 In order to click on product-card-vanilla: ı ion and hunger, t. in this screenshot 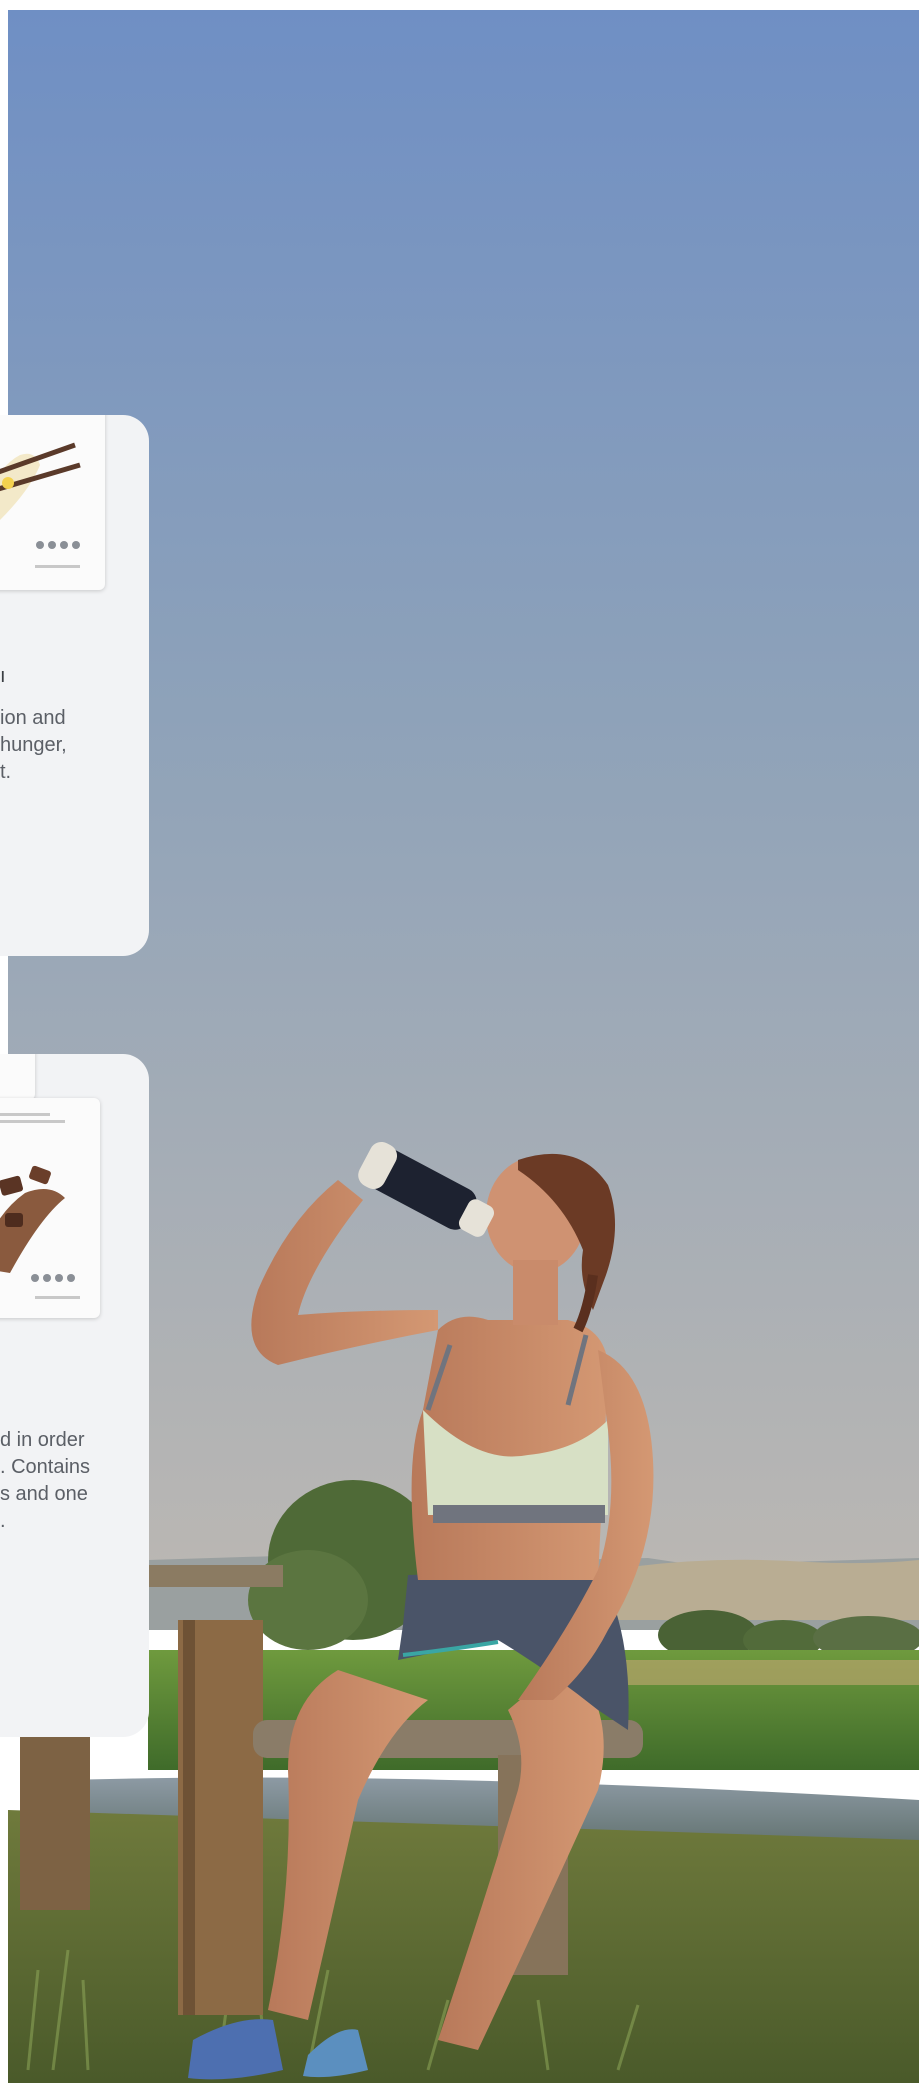, I will do `click(74, 685)`.